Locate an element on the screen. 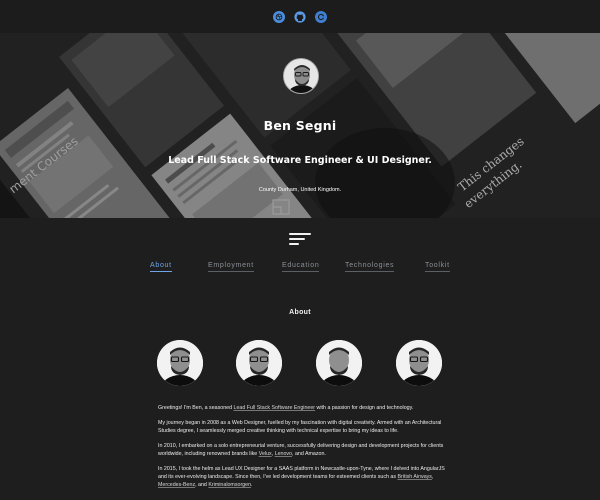  mercedes-benz-link: Mercedes-Benz is located at coordinates (176, 485).